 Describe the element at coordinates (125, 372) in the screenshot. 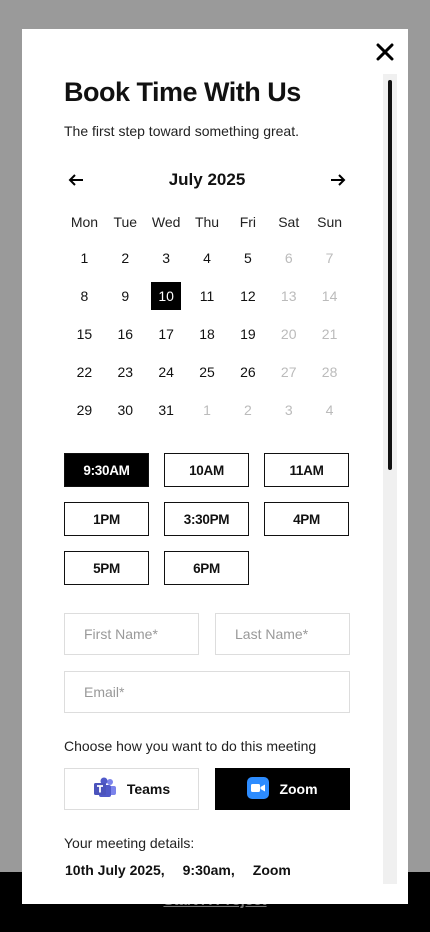

I see `calendar-day: 23` at that location.